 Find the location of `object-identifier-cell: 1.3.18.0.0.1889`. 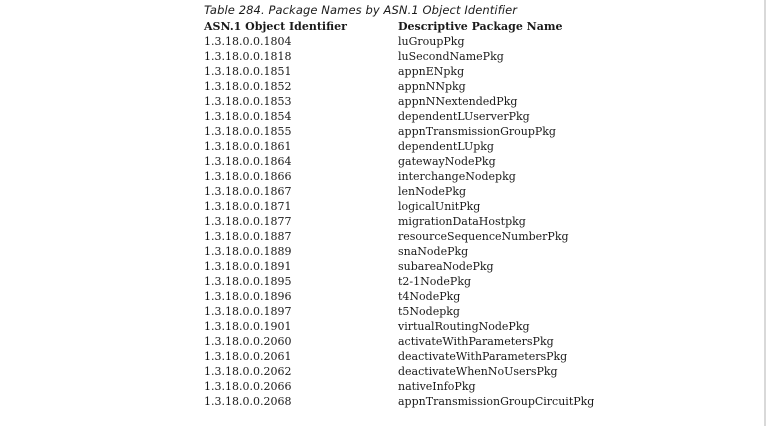

object-identifier-cell: 1.3.18.0.0.1889 is located at coordinates (248, 251).